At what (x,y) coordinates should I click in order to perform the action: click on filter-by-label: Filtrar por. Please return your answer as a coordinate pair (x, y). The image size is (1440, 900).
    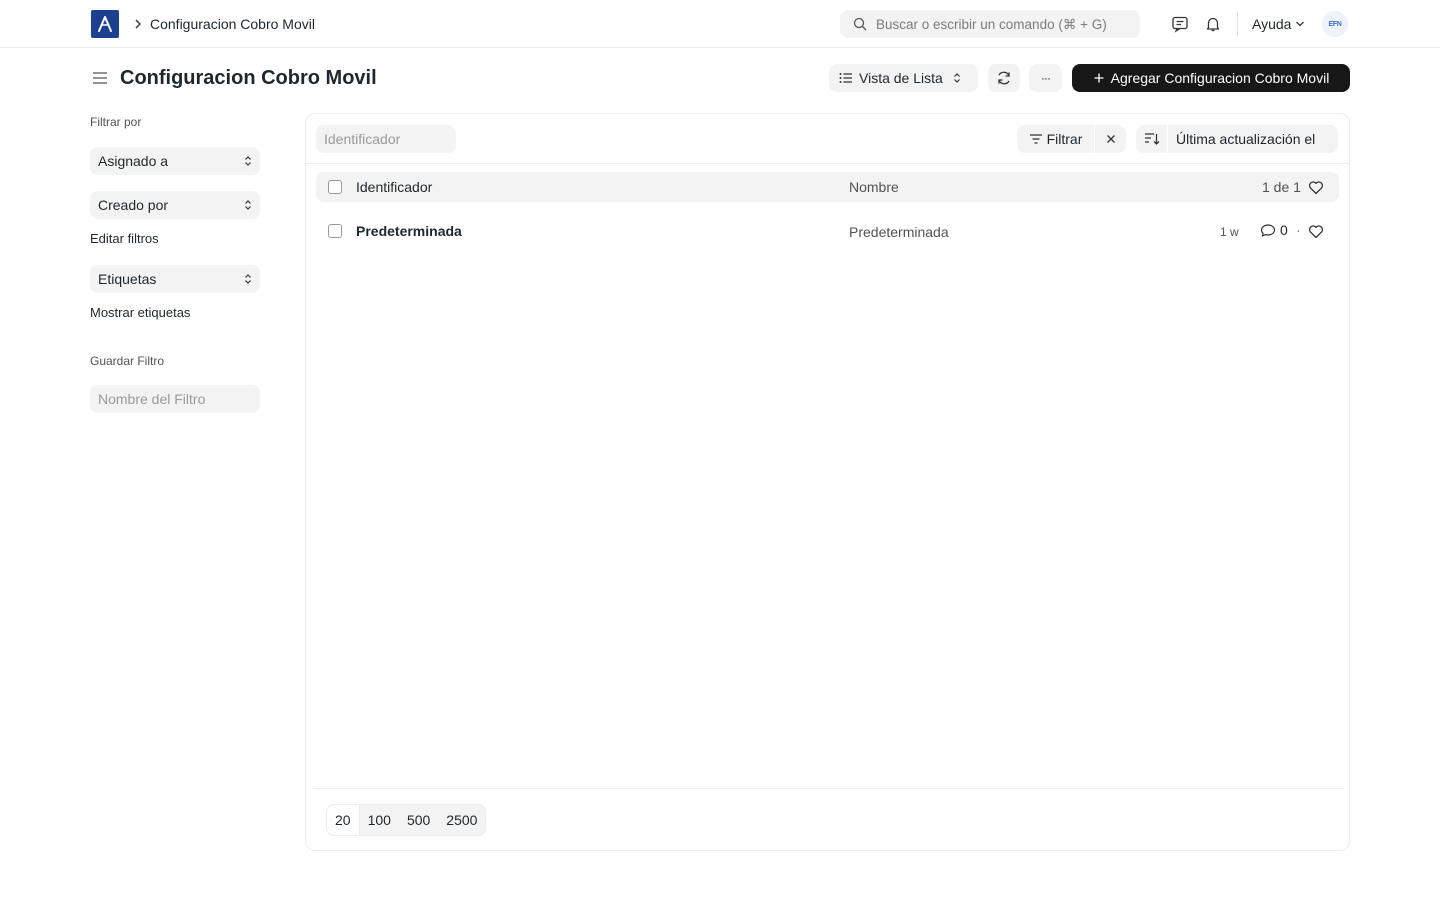
    Looking at the image, I should click on (116, 122).